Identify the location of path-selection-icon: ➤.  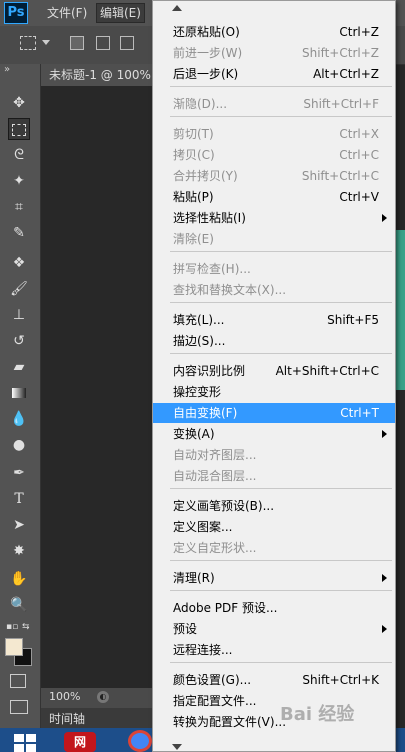
(19, 525).